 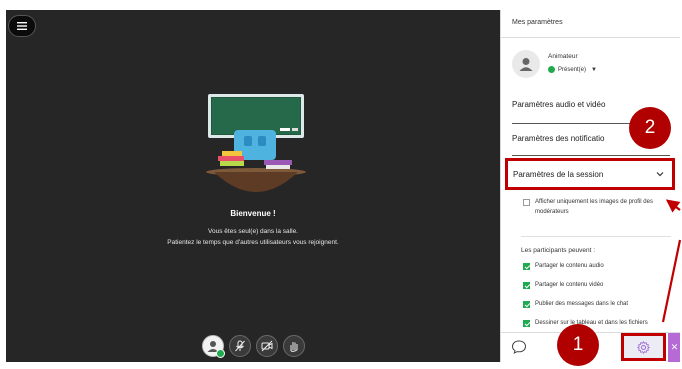 I want to click on welcome-title: Bienvenue !, so click(x=253, y=213).